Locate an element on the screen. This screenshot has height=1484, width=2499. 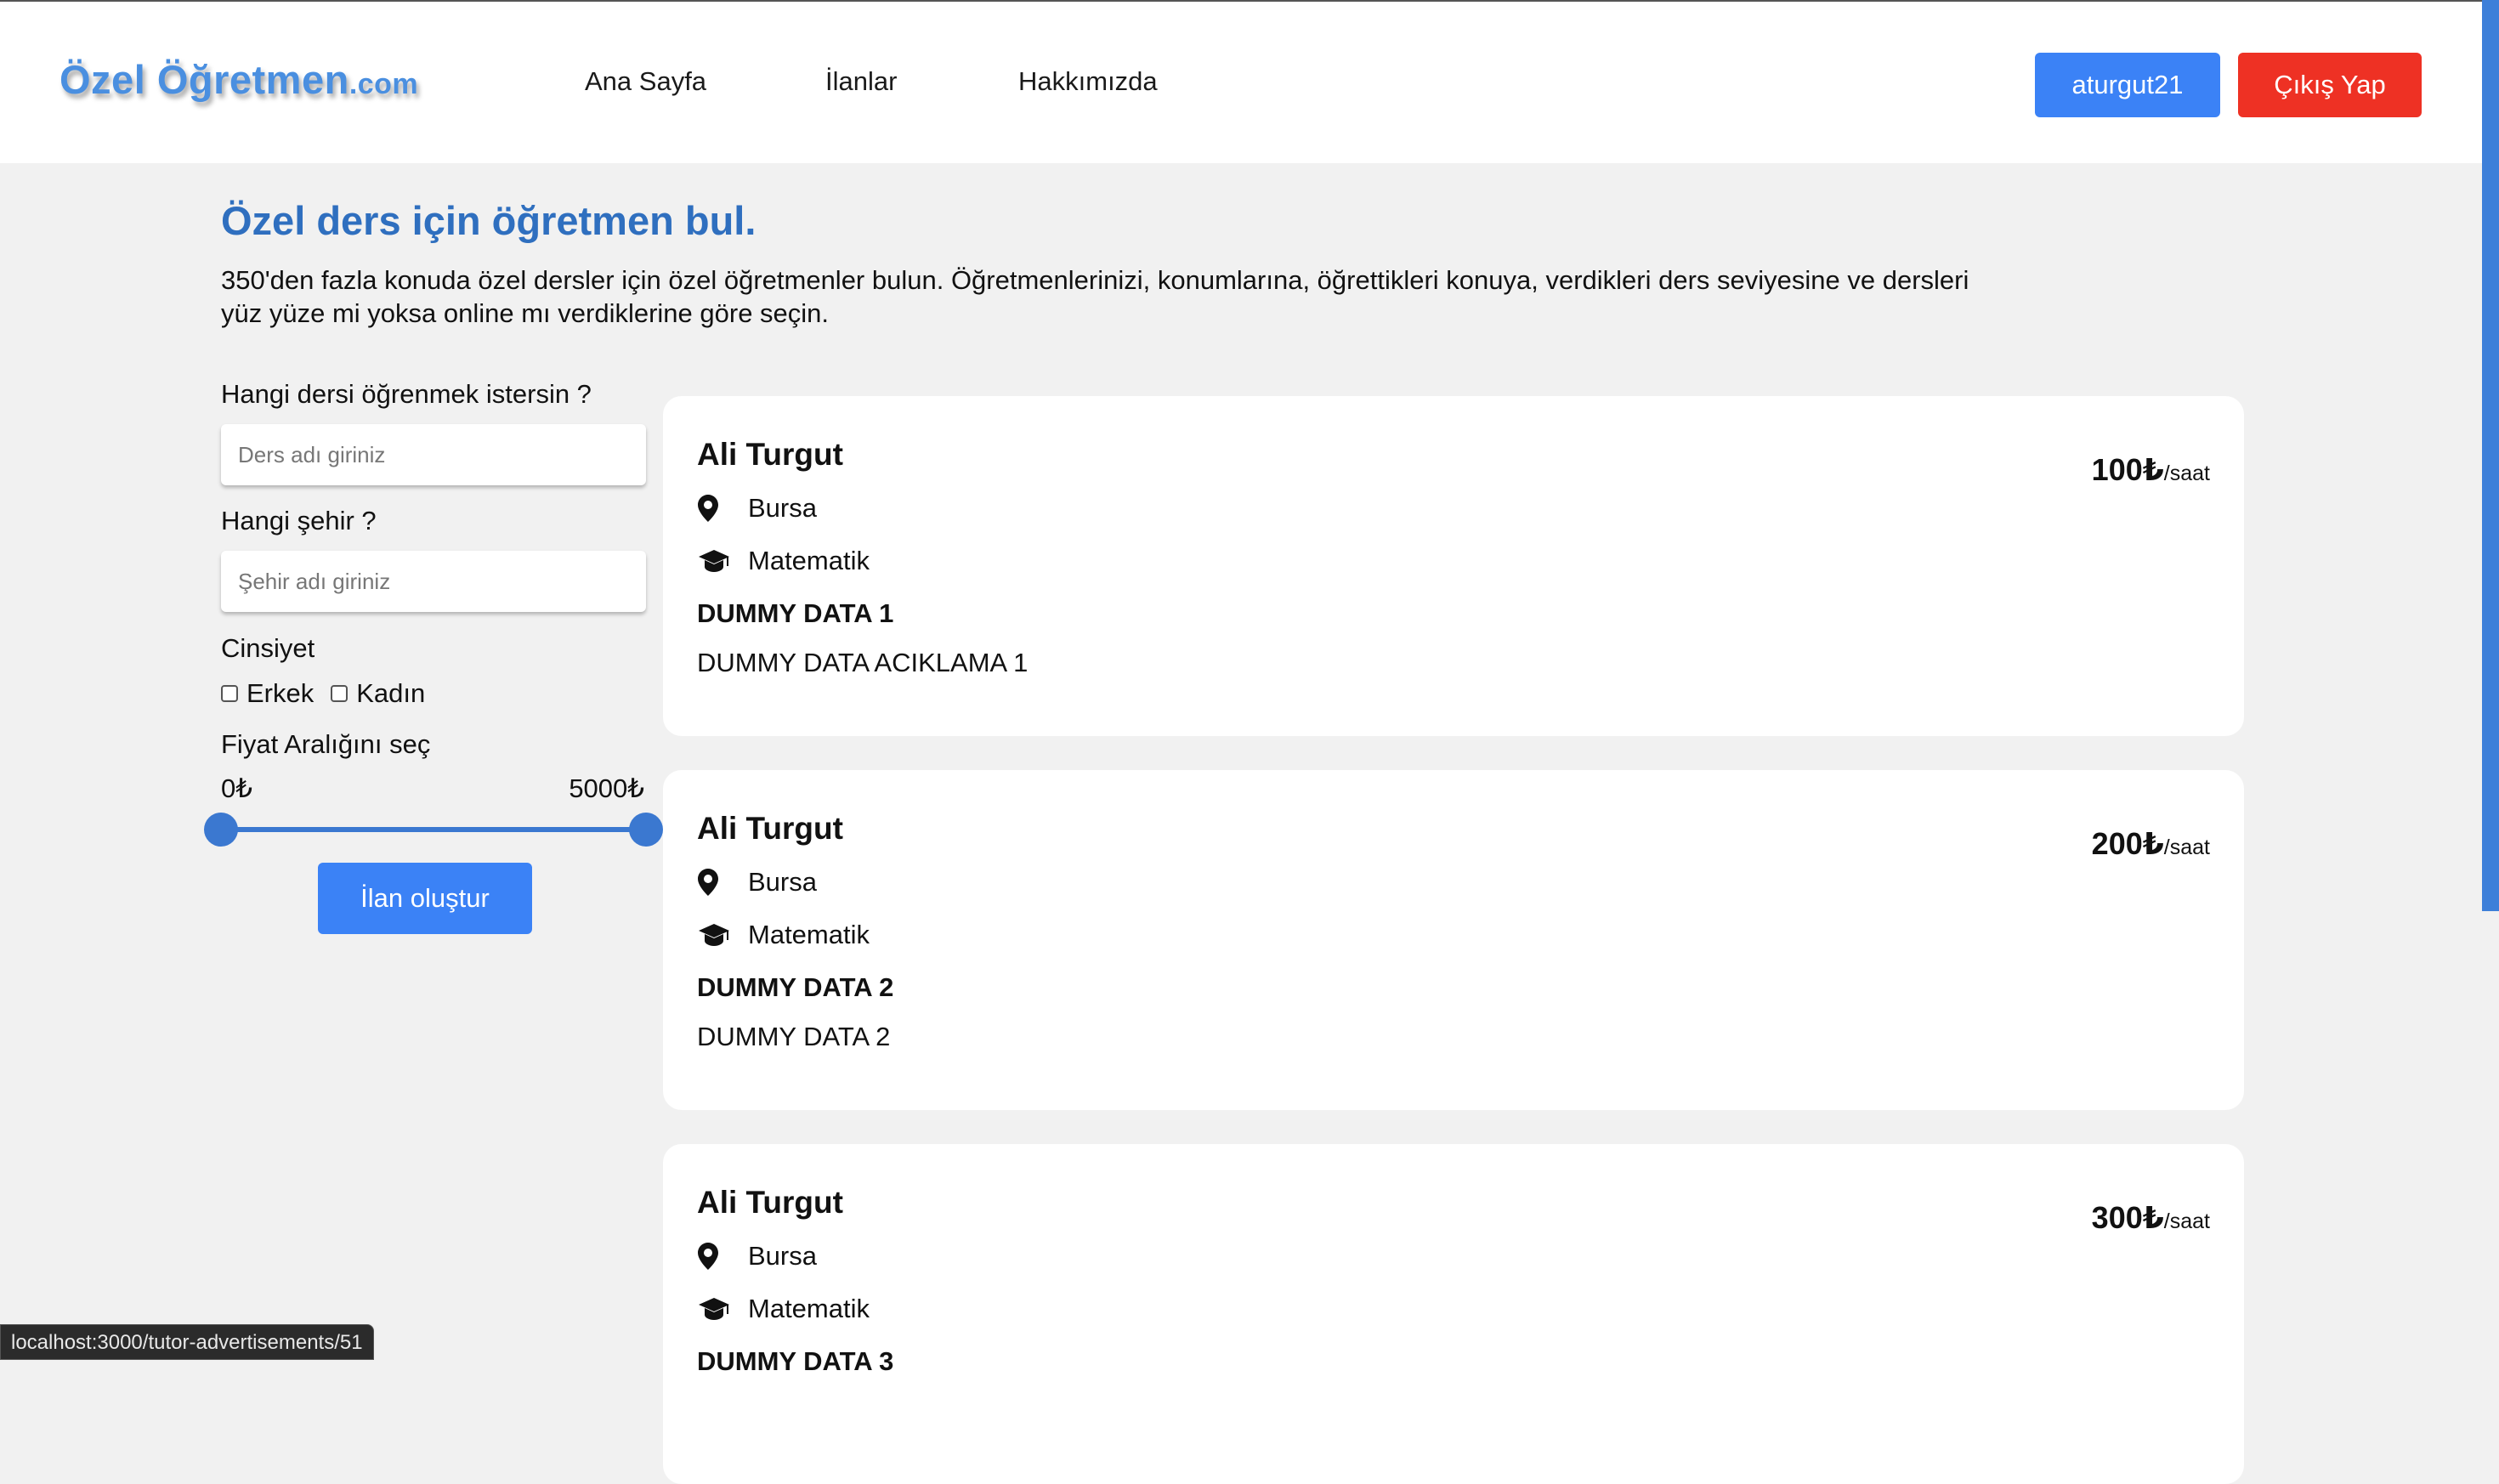
listing-title: DUMMY DATA 2 is located at coordinates (795, 987).